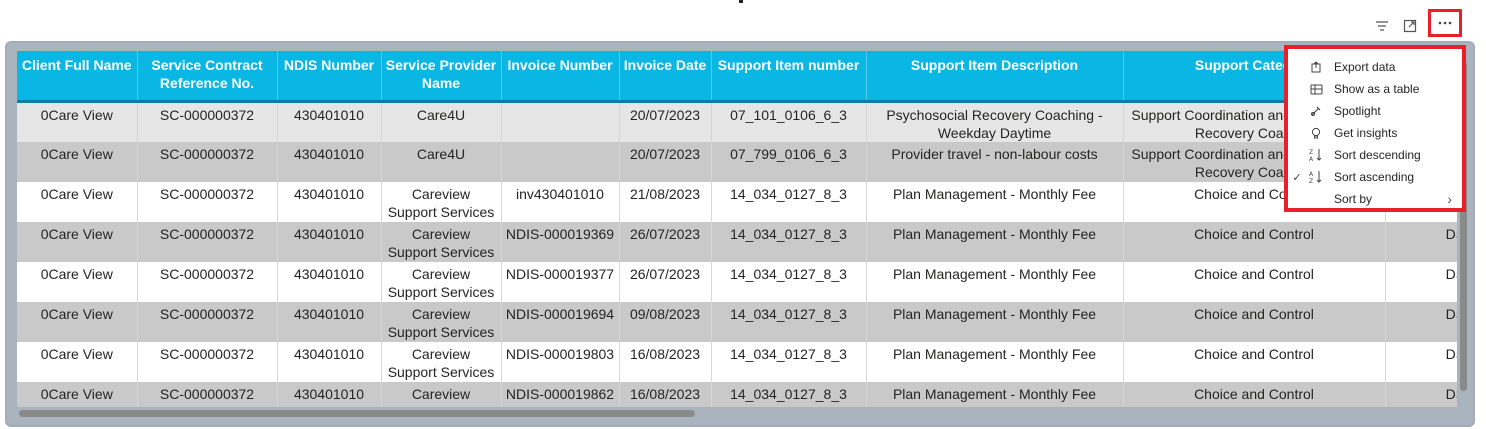 Image resolution: width=1486 pixels, height=429 pixels. I want to click on menu-item-export-data: Export data, so click(1375, 67).